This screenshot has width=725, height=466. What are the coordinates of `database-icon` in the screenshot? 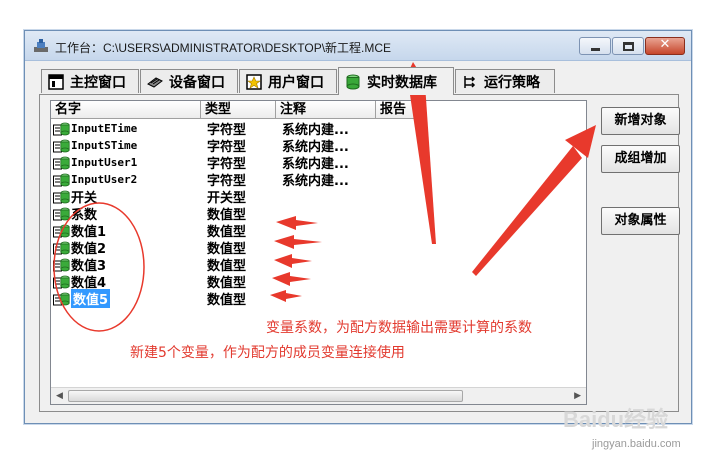 It's located at (353, 81).